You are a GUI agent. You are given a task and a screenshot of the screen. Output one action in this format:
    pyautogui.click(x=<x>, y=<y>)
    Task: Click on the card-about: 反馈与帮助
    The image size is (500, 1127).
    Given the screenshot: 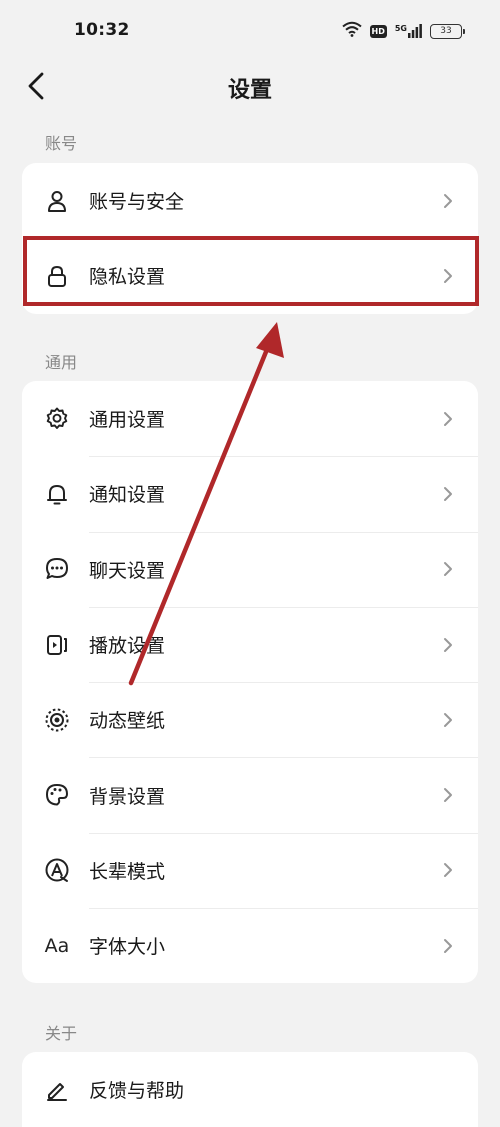 What is the action you would take?
    pyautogui.click(x=250, y=1089)
    